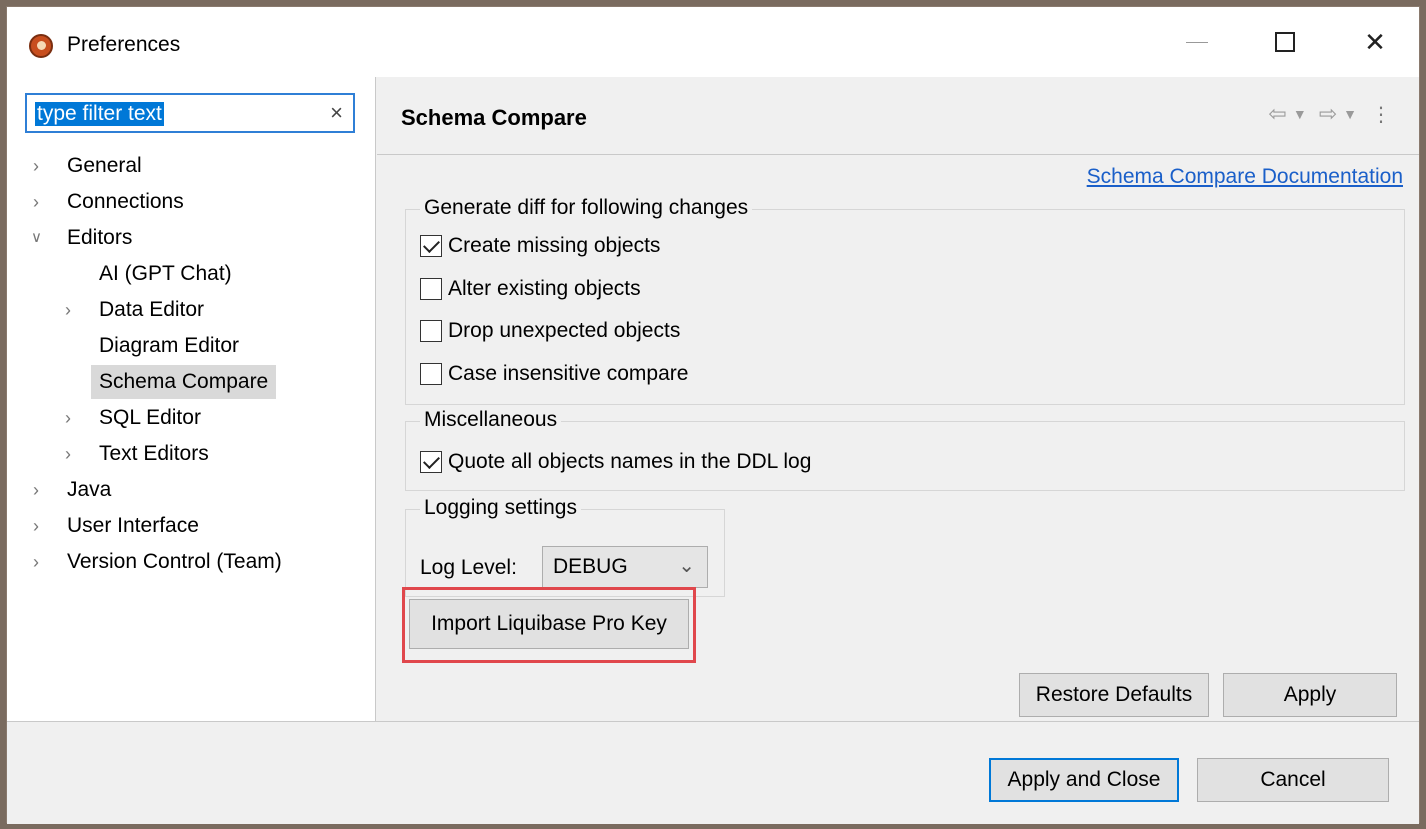  Describe the element at coordinates (1245, 177) in the screenshot. I see `documentation-link: Schema Compare Documentation` at that location.